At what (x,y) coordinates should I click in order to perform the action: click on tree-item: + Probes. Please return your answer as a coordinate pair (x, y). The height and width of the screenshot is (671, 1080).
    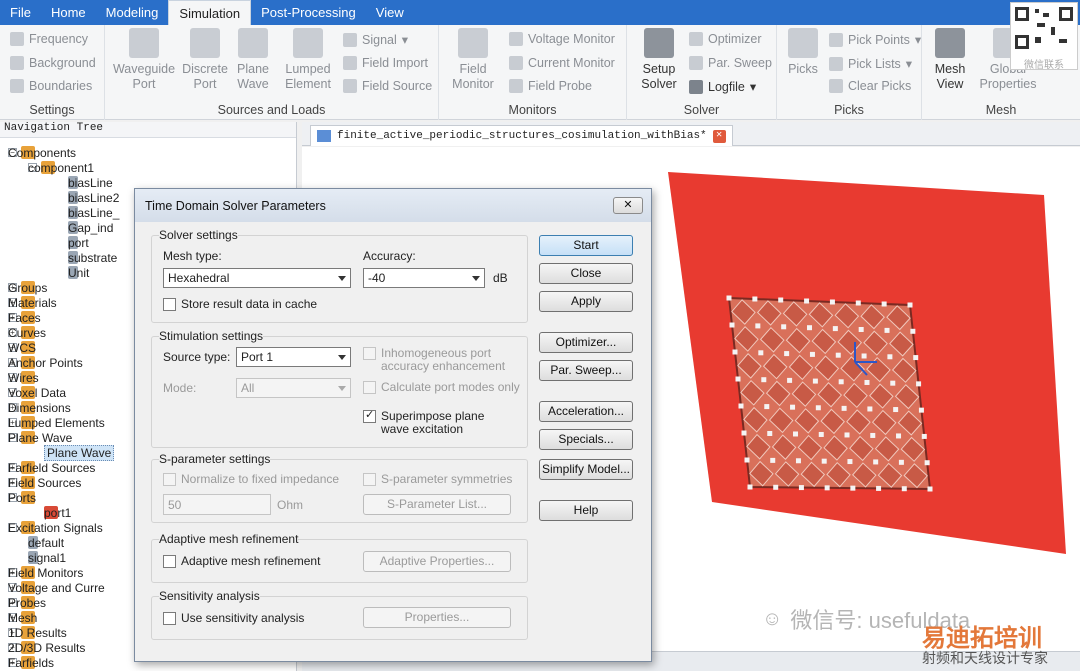
    Looking at the image, I should click on (27, 602).